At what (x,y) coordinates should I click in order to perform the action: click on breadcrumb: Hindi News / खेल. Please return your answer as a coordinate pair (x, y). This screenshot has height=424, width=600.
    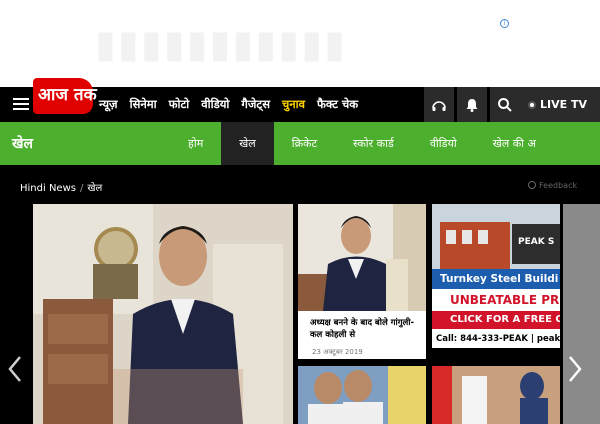
    Looking at the image, I should click on (61, 187).